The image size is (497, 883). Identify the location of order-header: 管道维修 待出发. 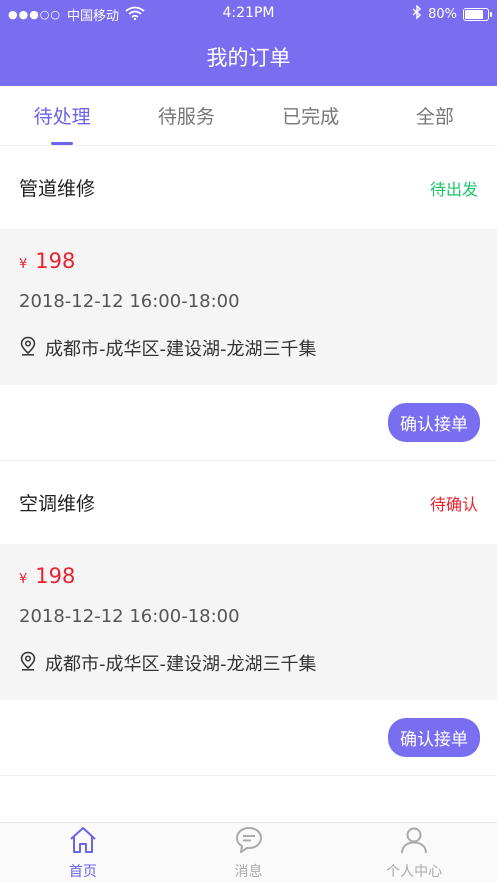
(248, 187).